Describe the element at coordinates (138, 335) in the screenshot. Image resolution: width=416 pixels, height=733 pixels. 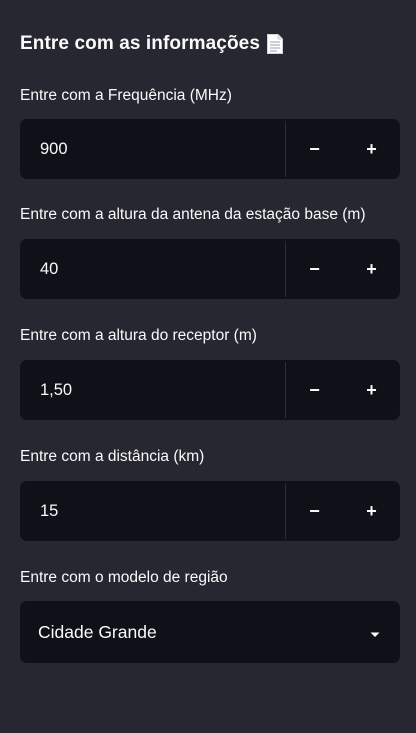
I see `receiver-height-label: Entre com a altura do receptor (m)` at that location.